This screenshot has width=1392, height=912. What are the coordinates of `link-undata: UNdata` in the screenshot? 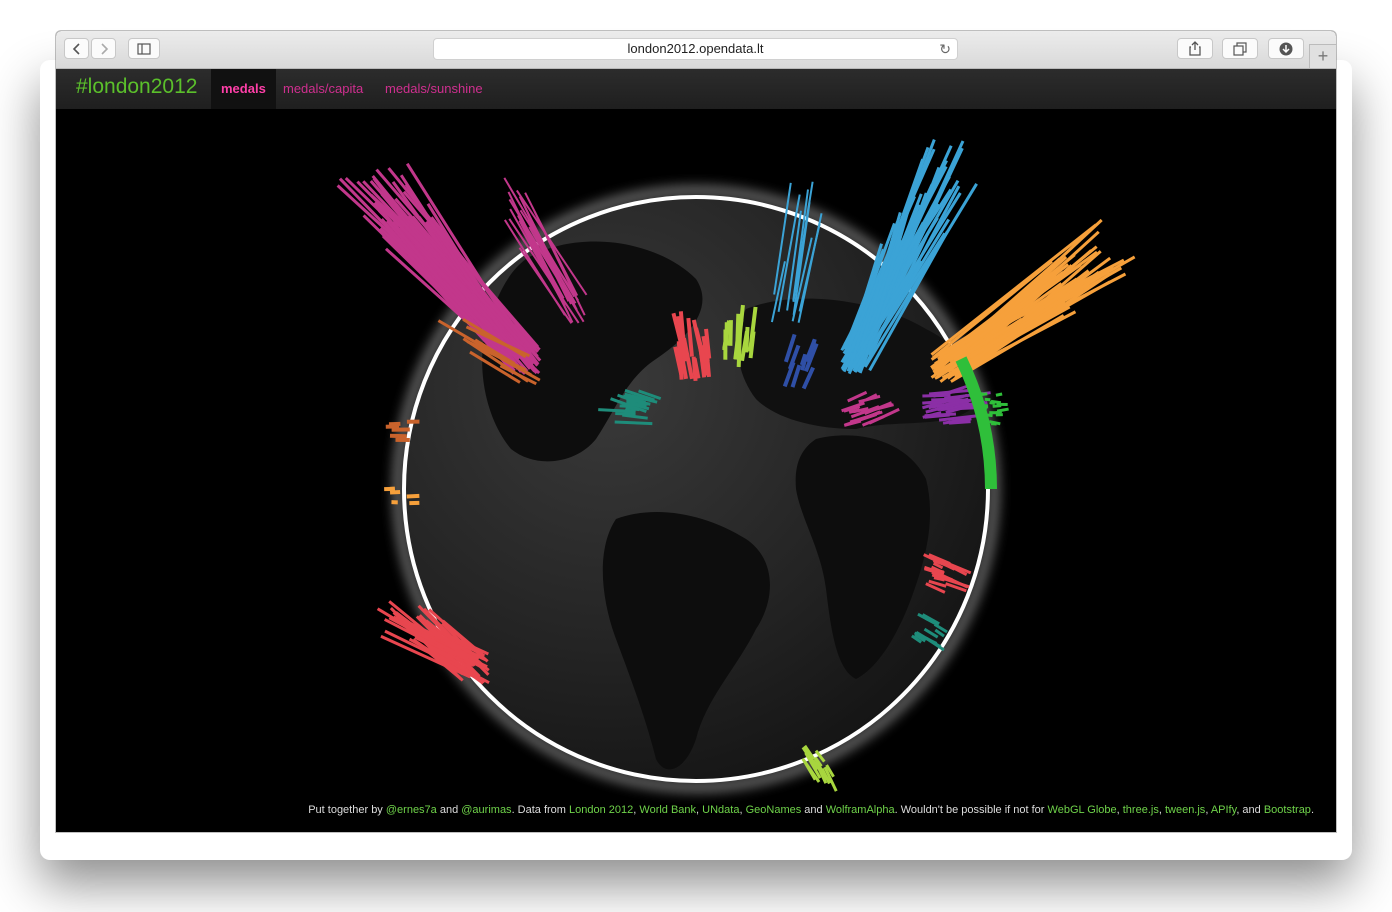 It's located at (720, 810).